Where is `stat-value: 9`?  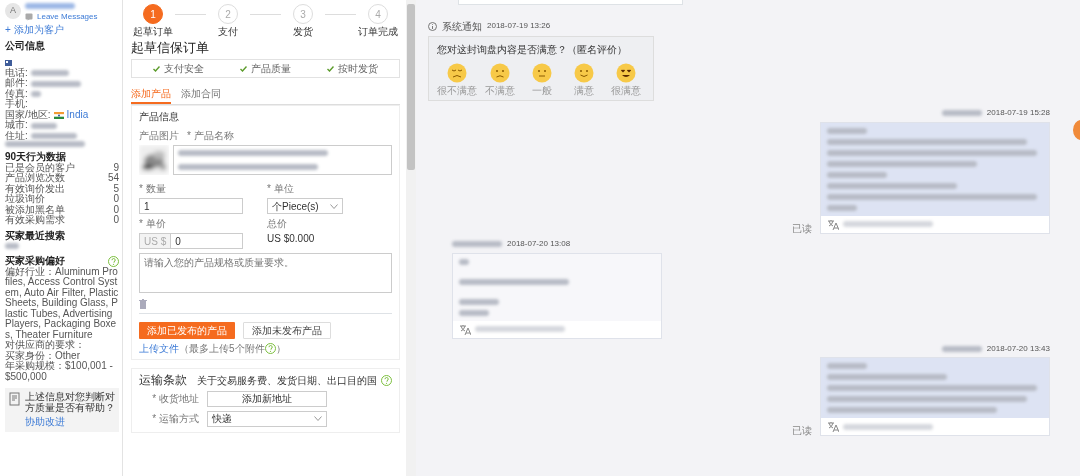
stat-value: 9 is located at coordinates (116, 167).